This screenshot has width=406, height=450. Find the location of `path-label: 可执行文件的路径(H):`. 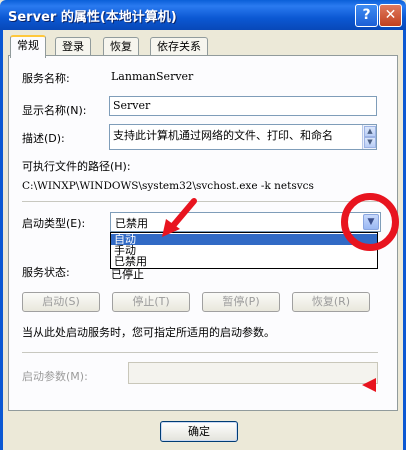

path-label: 可执行文件的路径(H): is located at coordinates (76, 166).